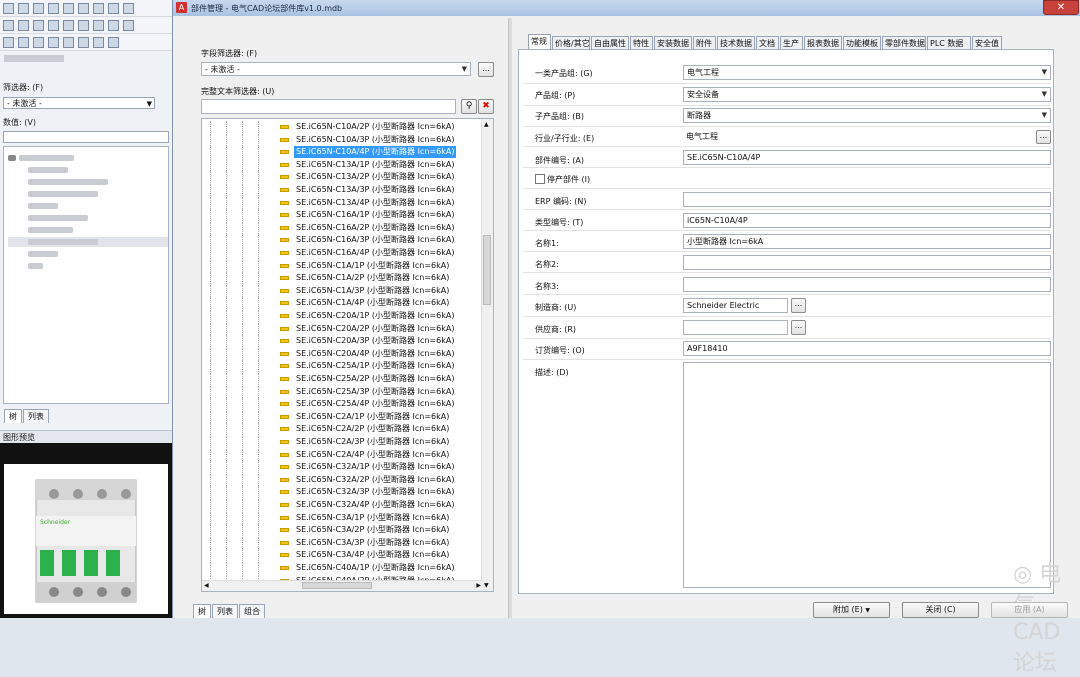 The image size is (1080, 677). What do you see at coordinates (38, 8) in the screenshot?
I see `save-icon` at bounding box center [38, 8].